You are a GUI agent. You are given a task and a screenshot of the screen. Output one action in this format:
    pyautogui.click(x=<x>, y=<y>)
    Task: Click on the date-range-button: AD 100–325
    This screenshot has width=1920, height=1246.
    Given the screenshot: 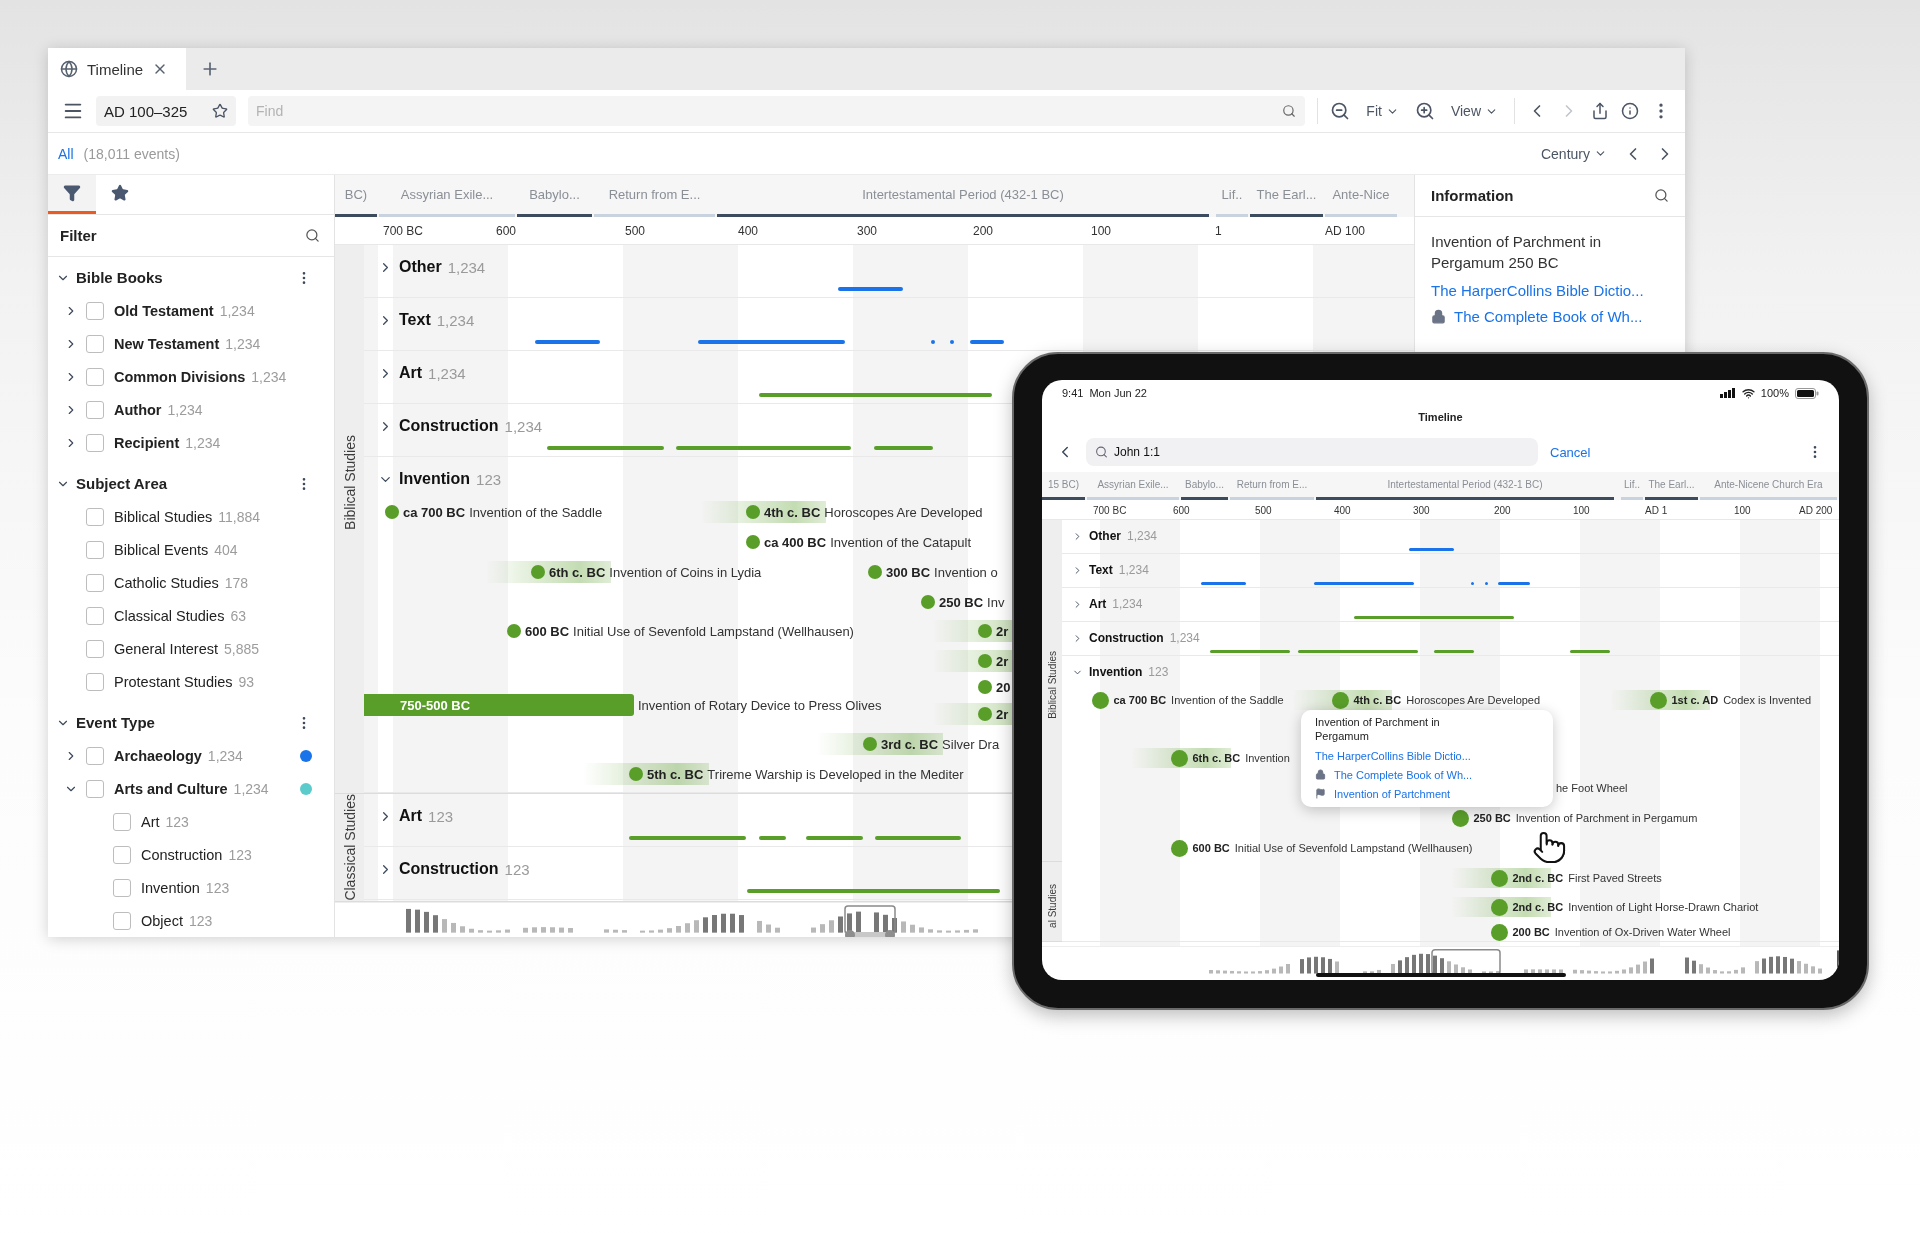 What is the action you would take?
    pyautogui.click(x=166, y=111)
    